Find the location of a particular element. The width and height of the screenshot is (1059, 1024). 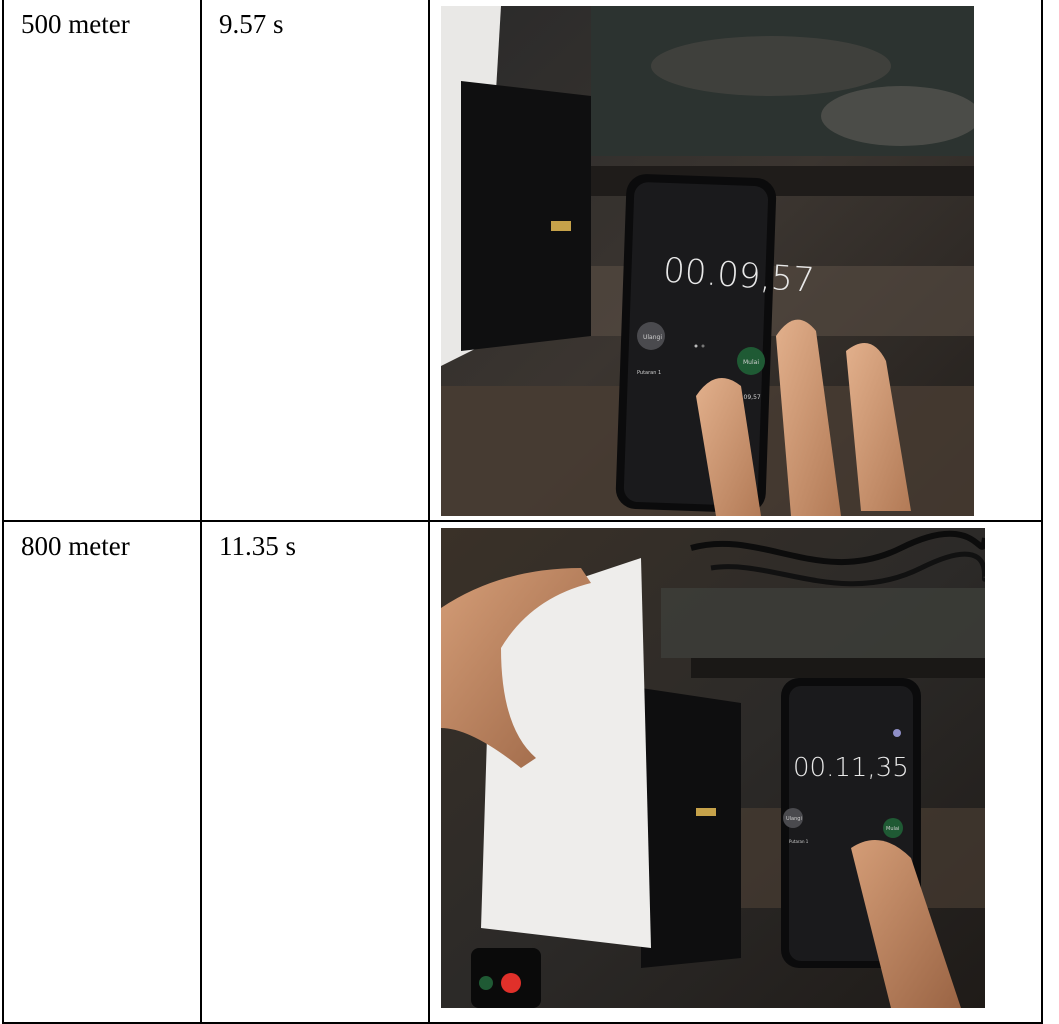

stopwatch-reading: 00.11,35 is located at coordinates (851, 768).